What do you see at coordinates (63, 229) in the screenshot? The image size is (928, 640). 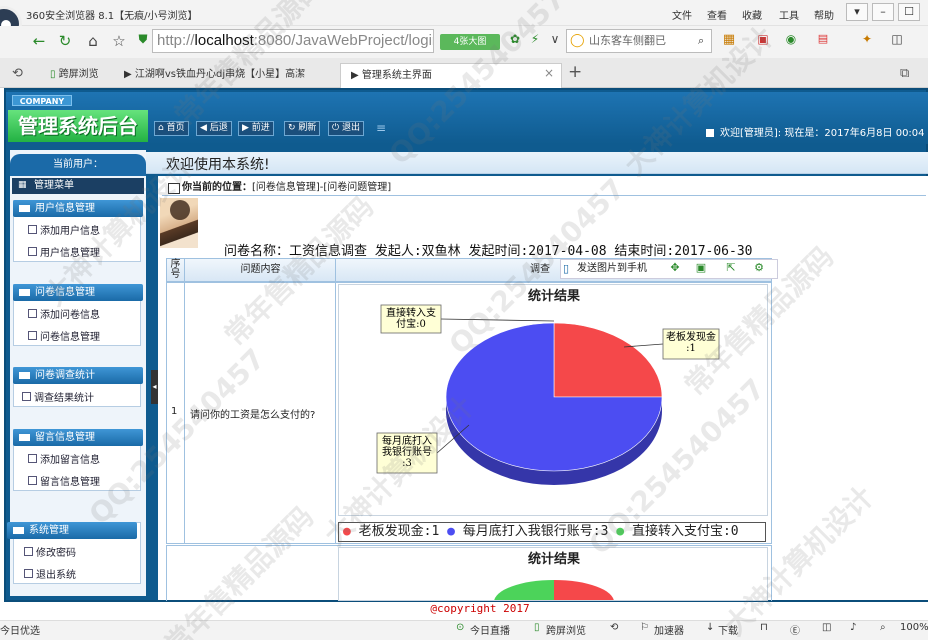 I see `sidebar-item-add-user: 添加用户信息` at bounding box center [63, 229].